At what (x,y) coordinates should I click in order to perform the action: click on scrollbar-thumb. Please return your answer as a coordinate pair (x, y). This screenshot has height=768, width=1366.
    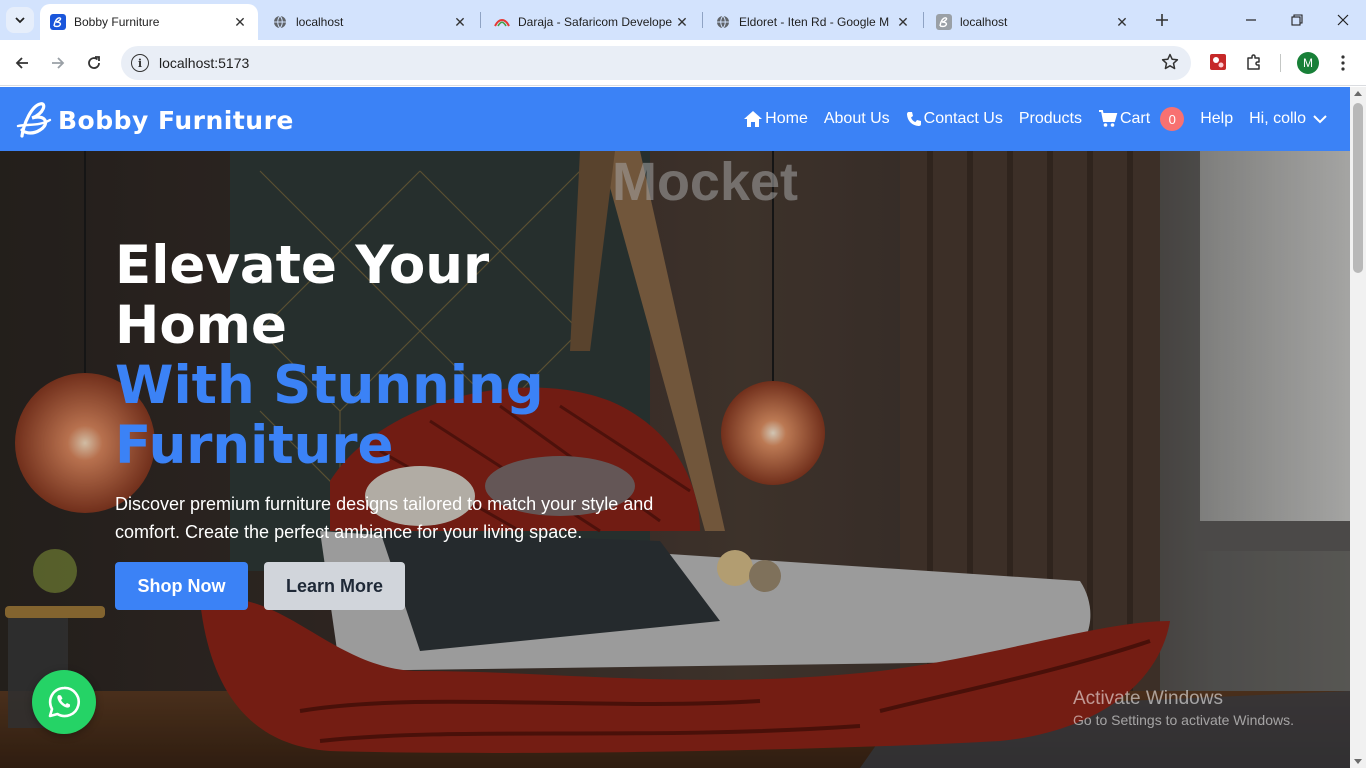
    Looking at the image, I should click on (1358, 188).